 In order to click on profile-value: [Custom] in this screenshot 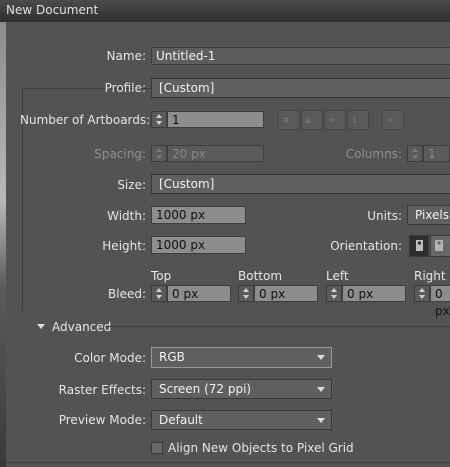, I will do `click(187, 88)`.